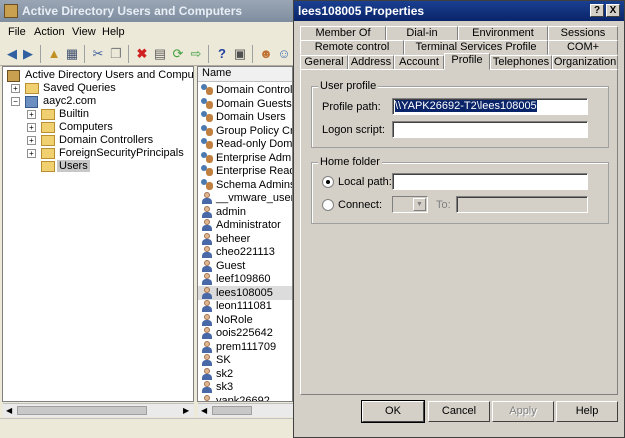 The height and width of the screenshot is (438, 625). I want to click on list-item-label: Domain Users, so click(251, 117).